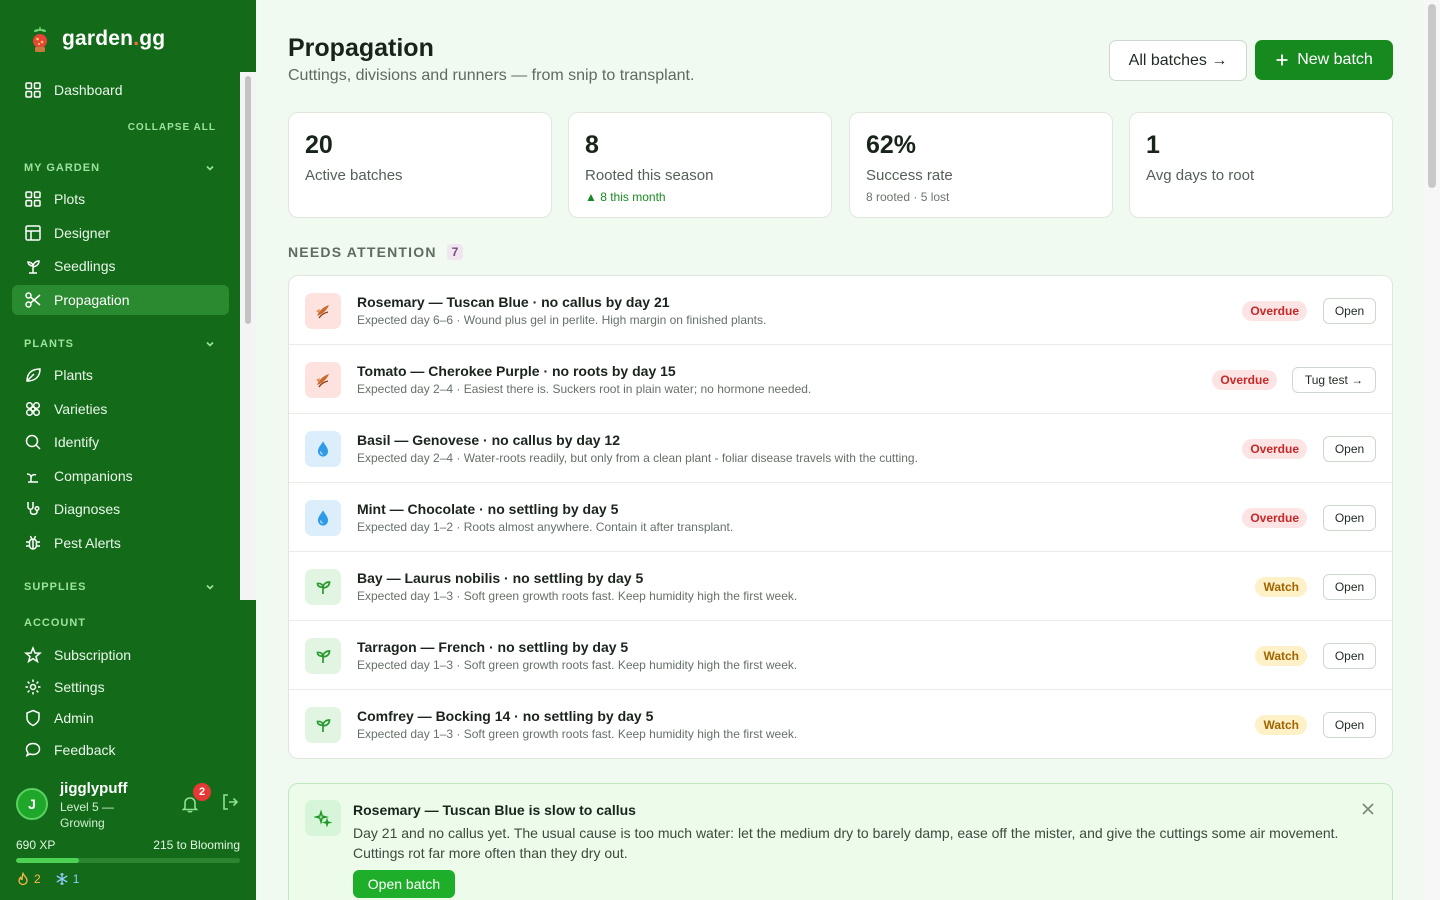 This screenshot has width=1440, height=900. I want to click on main-scrollbar-thumb, so click(1432, 96).